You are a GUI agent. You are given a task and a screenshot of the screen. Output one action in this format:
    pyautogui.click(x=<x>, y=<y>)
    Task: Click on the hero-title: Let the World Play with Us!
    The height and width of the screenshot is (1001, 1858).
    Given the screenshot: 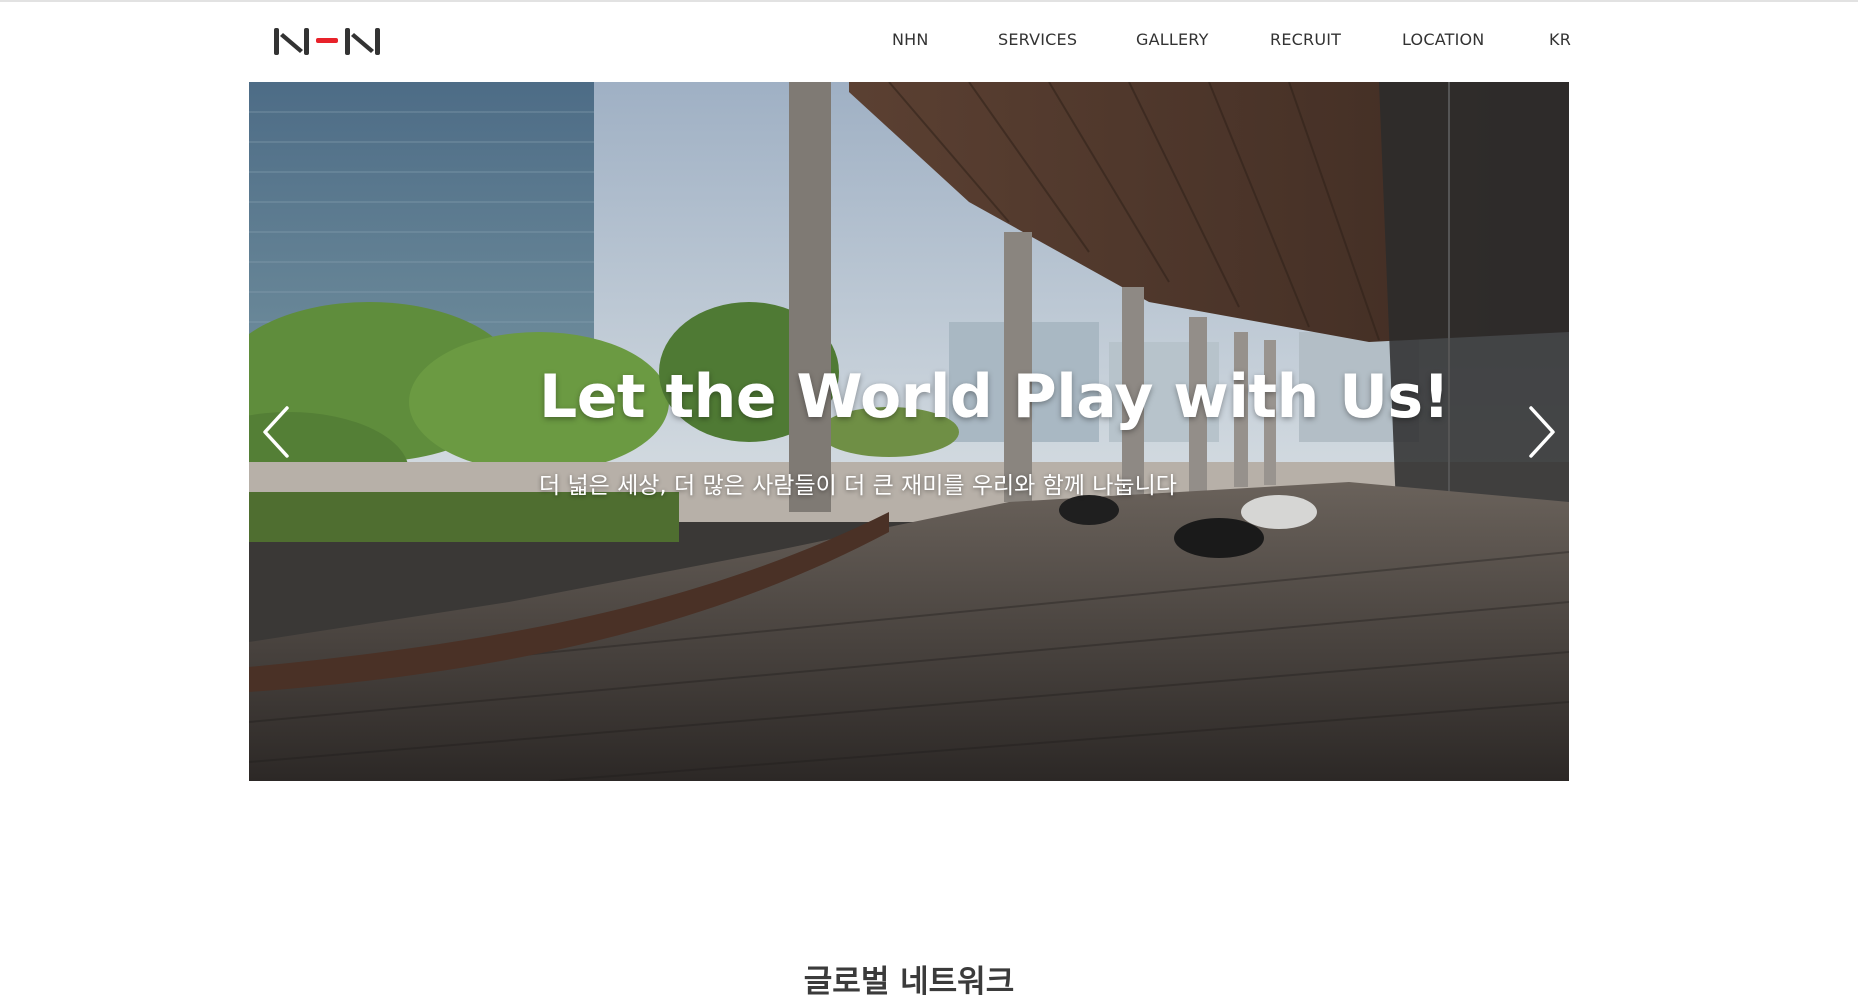 What is the action you would take?
    pyautogui.click(x=994, y=397)
    